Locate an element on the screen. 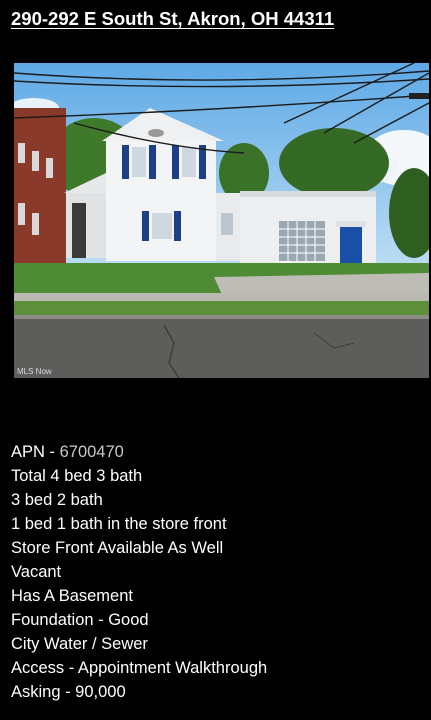 This screenshot has width=431, height=720. apn-value: 6700470 is located at coordinates (92, 452).